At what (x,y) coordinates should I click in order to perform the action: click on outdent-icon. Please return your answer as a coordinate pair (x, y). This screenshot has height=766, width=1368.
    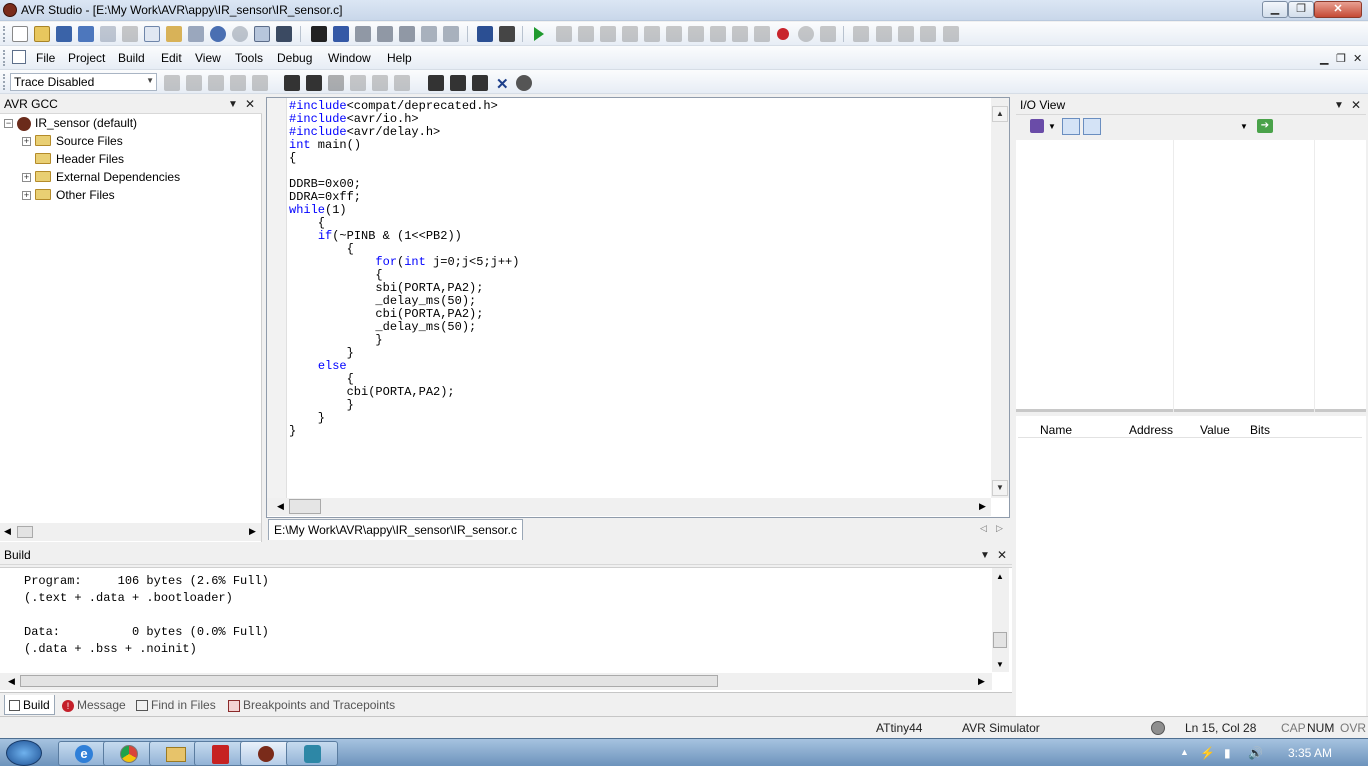
    Looking at the image, I should click on (451, 34).